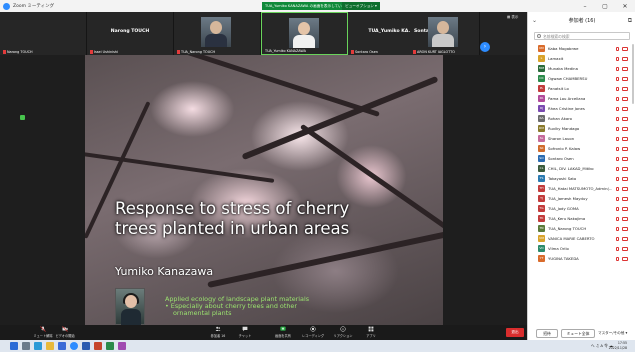 This screenshot has width=635, height=352. I want to click on apps-button: アプリ, so click(371, 332).